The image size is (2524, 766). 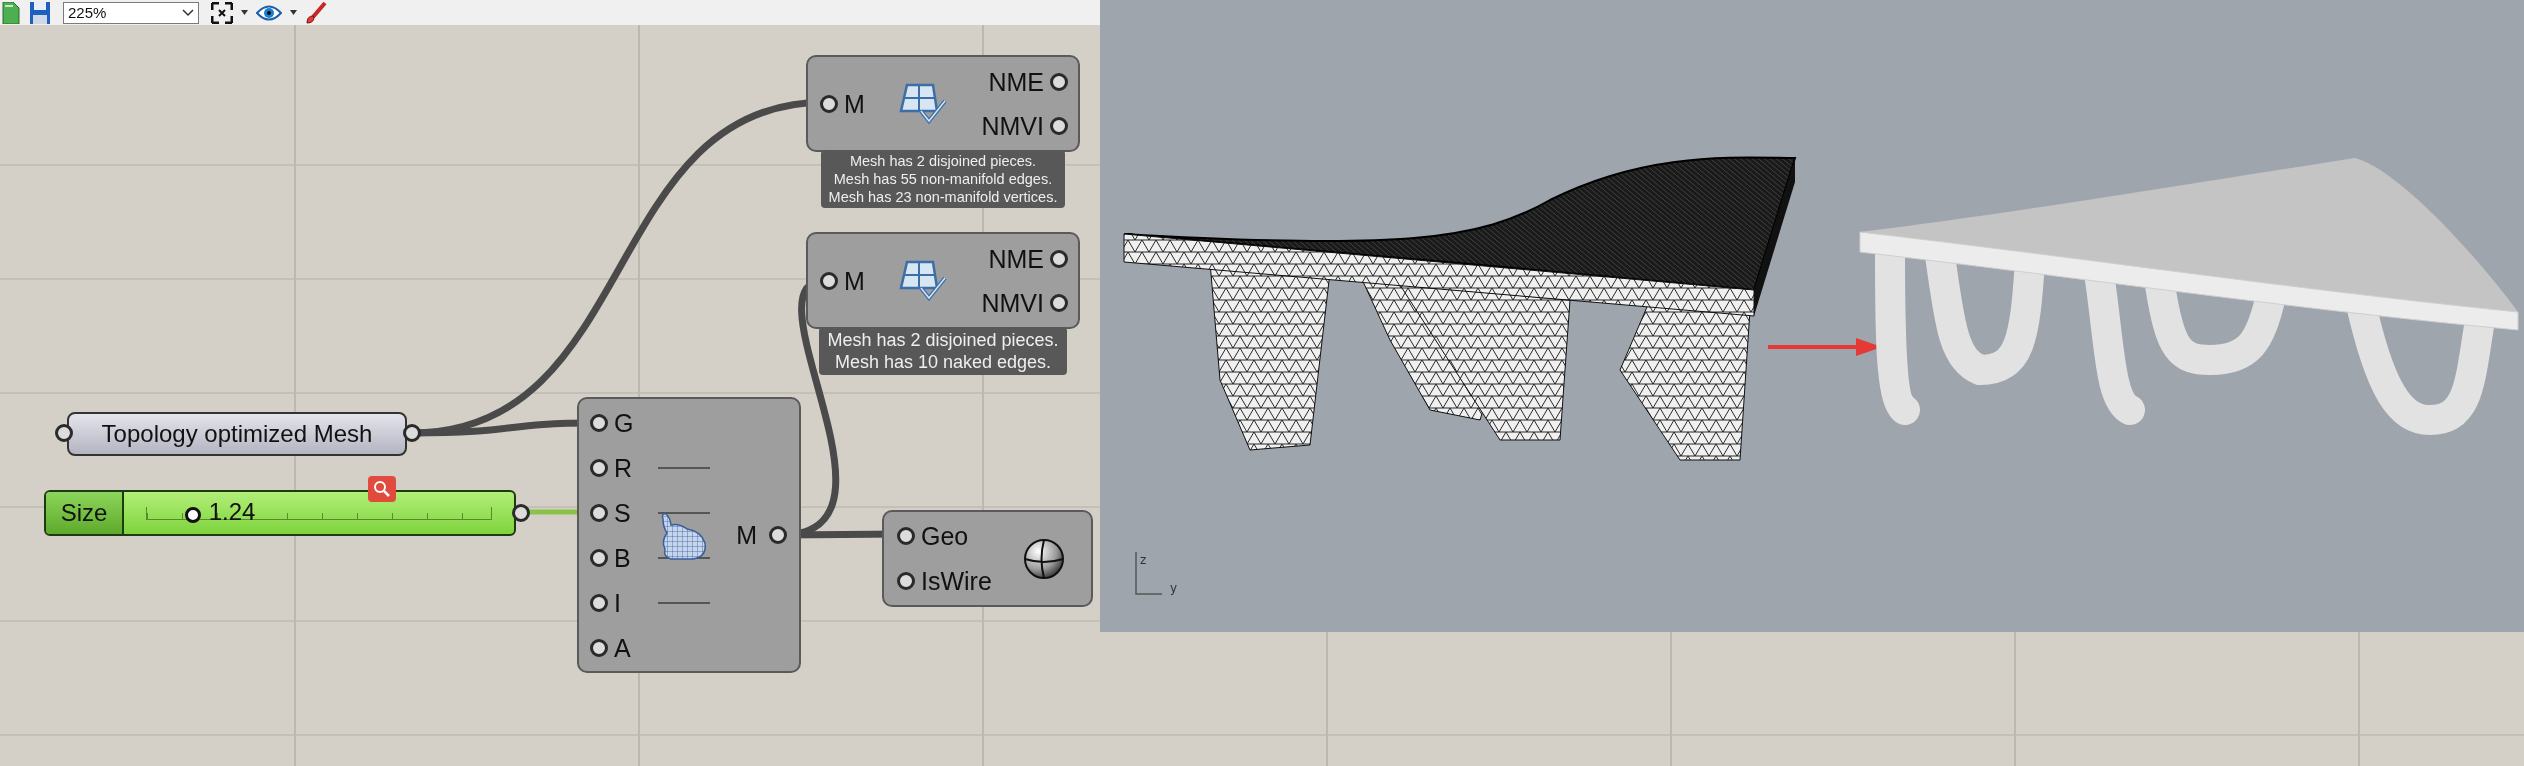 What do you see at coordinates (382, 489) in the screenshot?
I see `magnifier-icon` at bounding box center [382, 489].